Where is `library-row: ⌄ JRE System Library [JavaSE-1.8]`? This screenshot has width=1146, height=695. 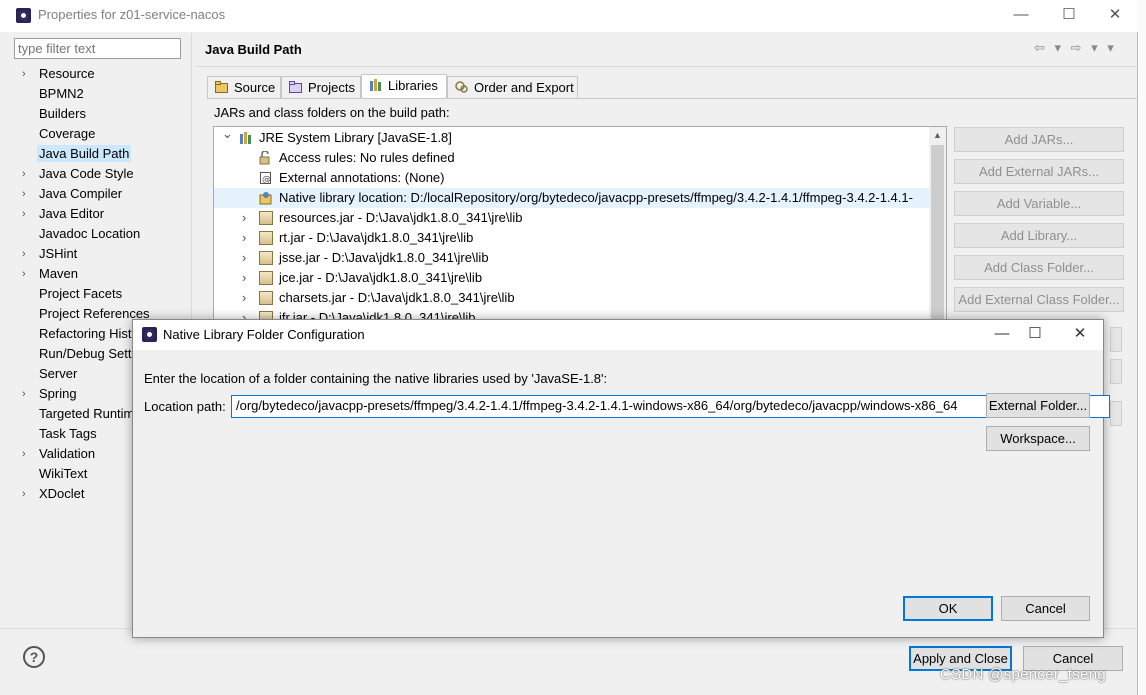
library-row: ⌄ JRE System Library [JavaSE-1.8] is located at coordinates (572, 137).